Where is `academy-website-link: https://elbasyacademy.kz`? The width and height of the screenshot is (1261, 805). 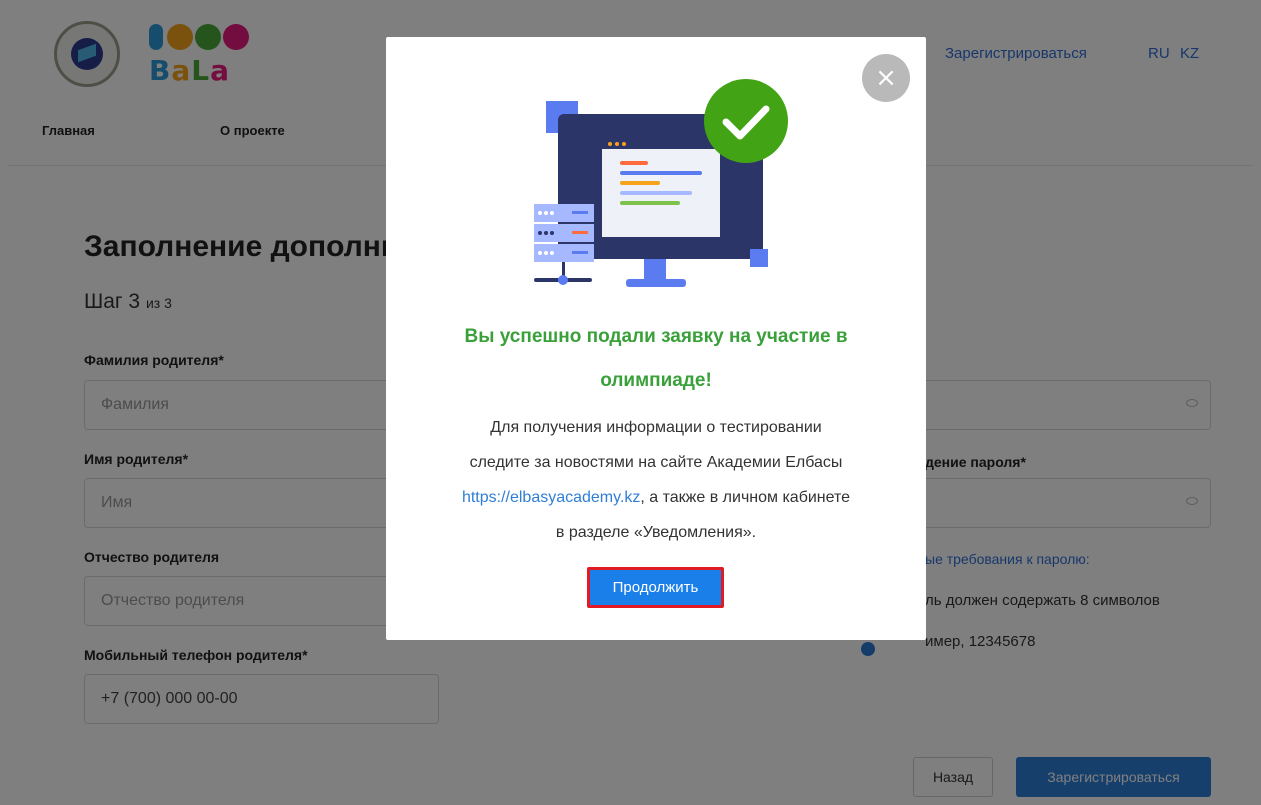
academy-website-link: https://elbasyacademy.kz is located at coordinates (551, 497).